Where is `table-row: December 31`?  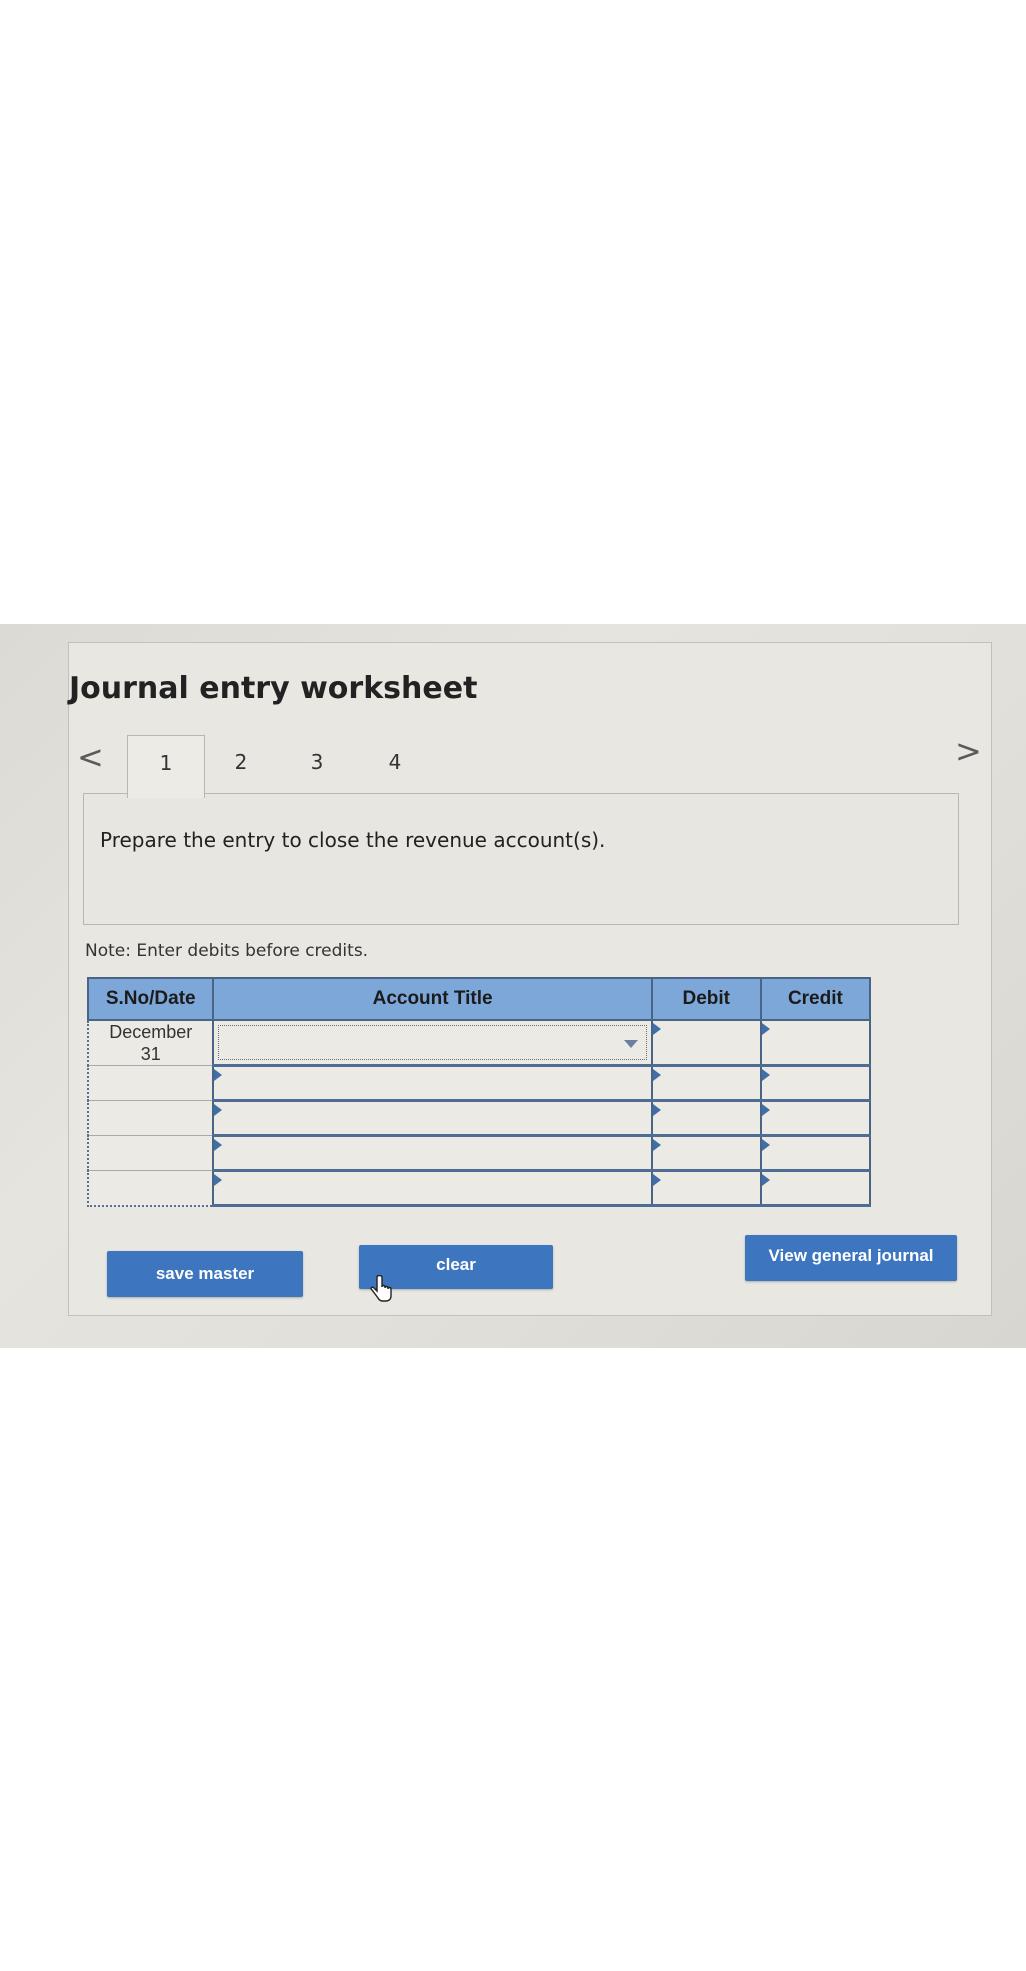
table-row: December 31 is located at coordinates (479, 1043).